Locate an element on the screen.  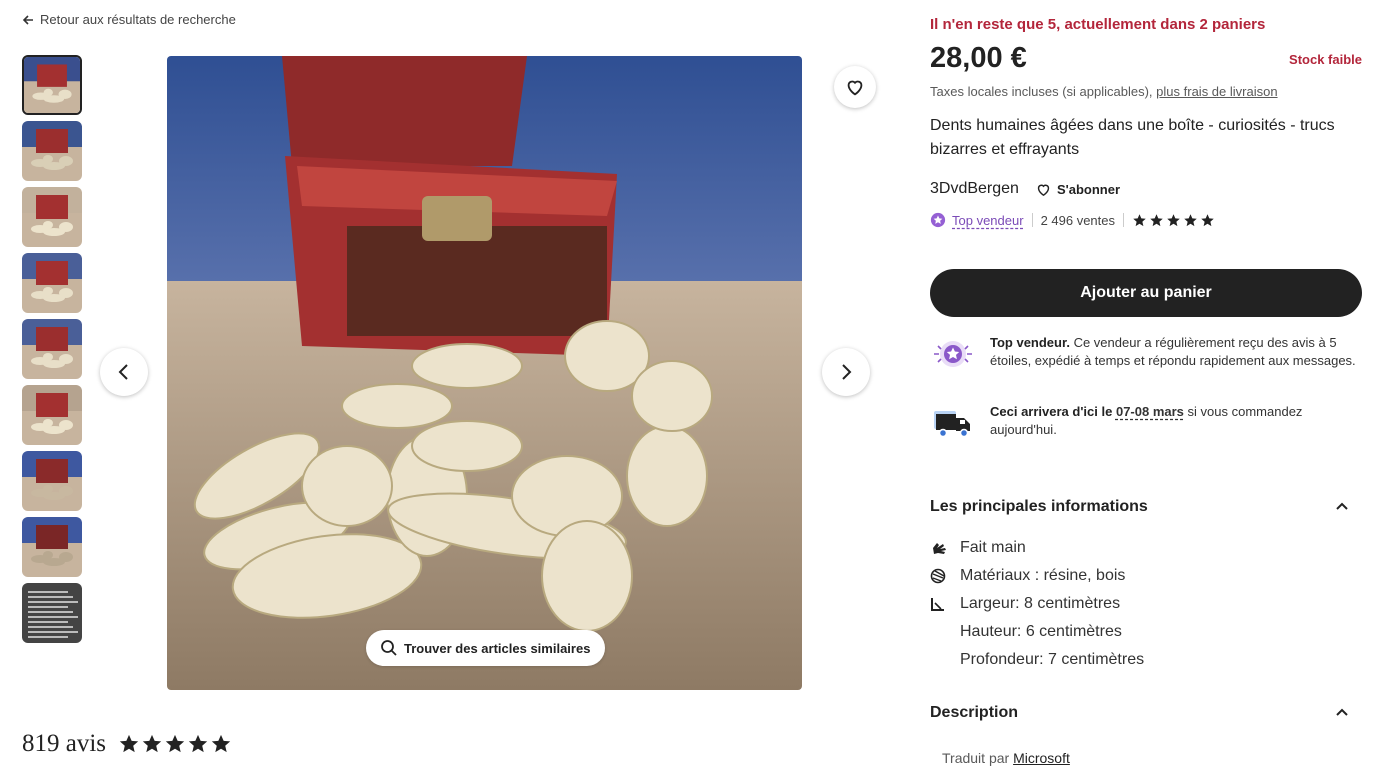
top-seller-label: Top vendeur is located at coordinates (988, 220).